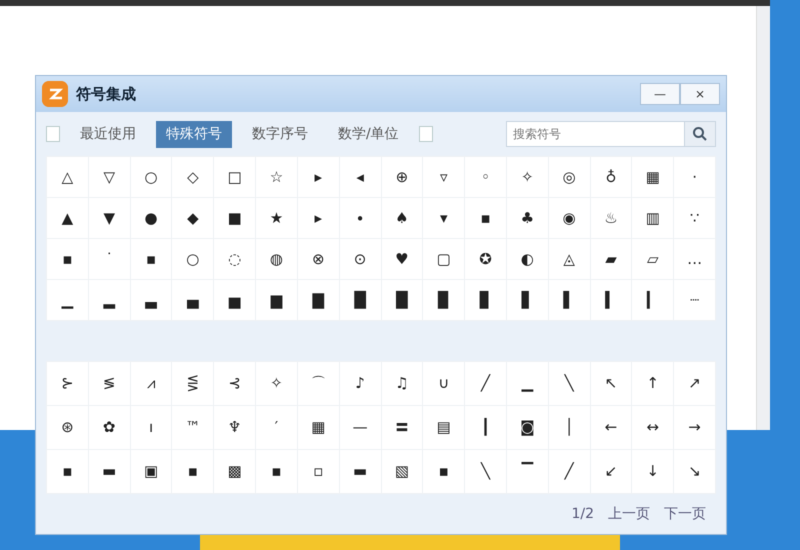 This screenshot has width=800, height=550. Describe the element at coordinates (527, 300) in the screenshot. I see `symbol-cell: ▋` at that location.